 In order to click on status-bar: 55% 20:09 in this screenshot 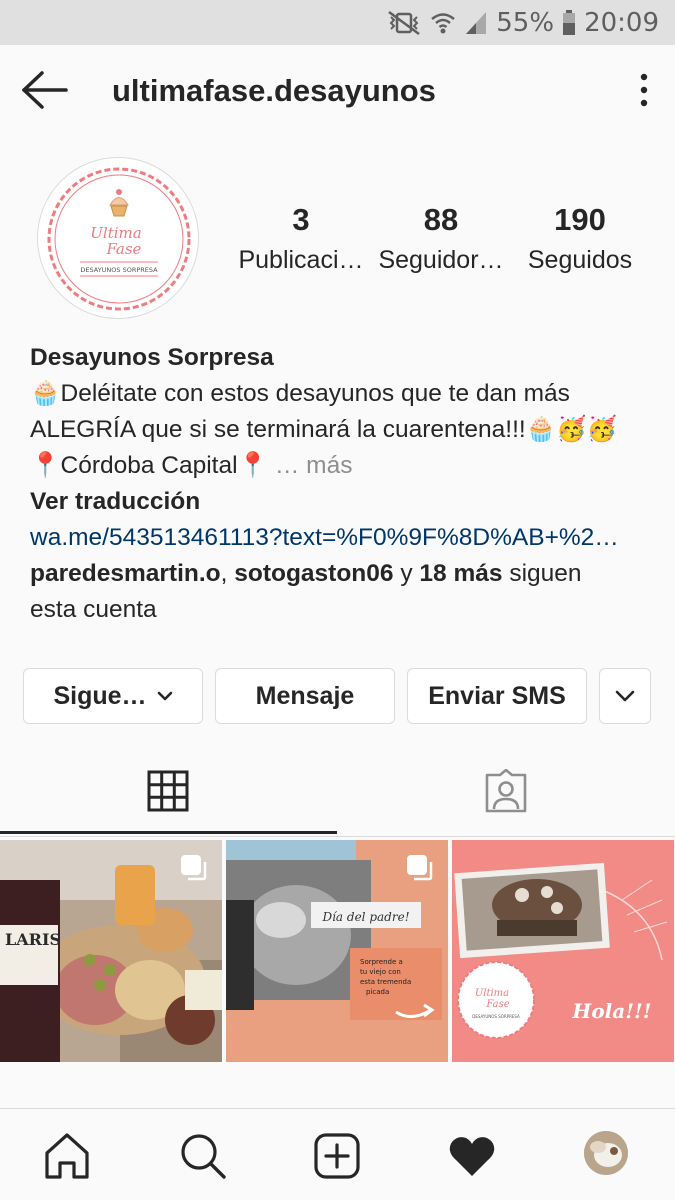, I will do `click(337, 22)`.